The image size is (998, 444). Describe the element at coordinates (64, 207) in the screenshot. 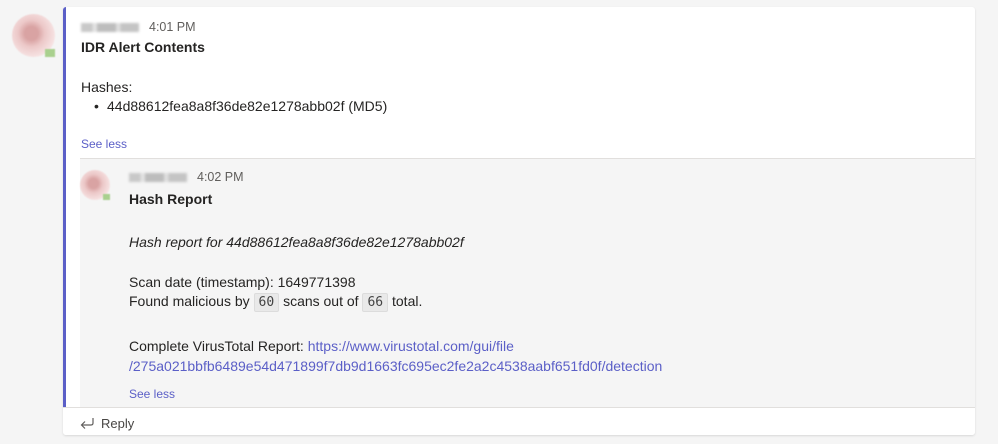

I see `thread-accent-bar` at that location.